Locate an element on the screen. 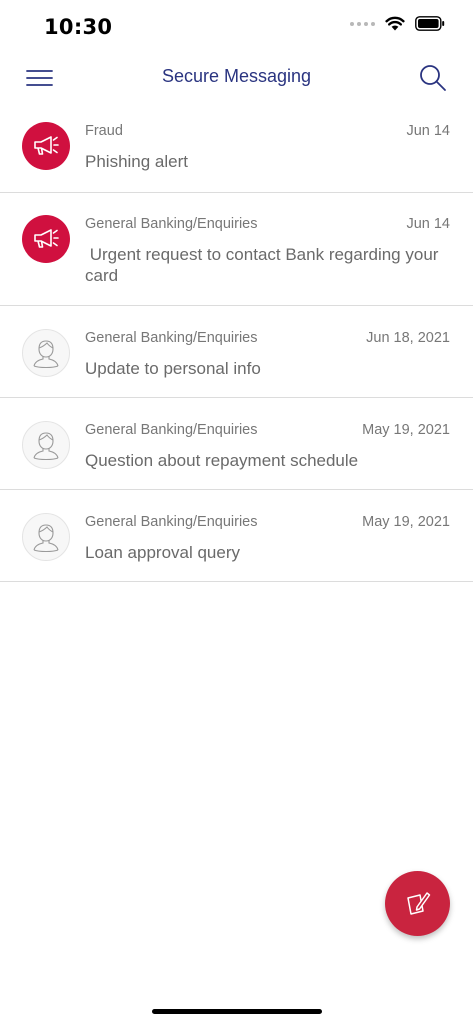 This screenshot has width=473, height=1024. compose-button is located at coordinates (417, 903).